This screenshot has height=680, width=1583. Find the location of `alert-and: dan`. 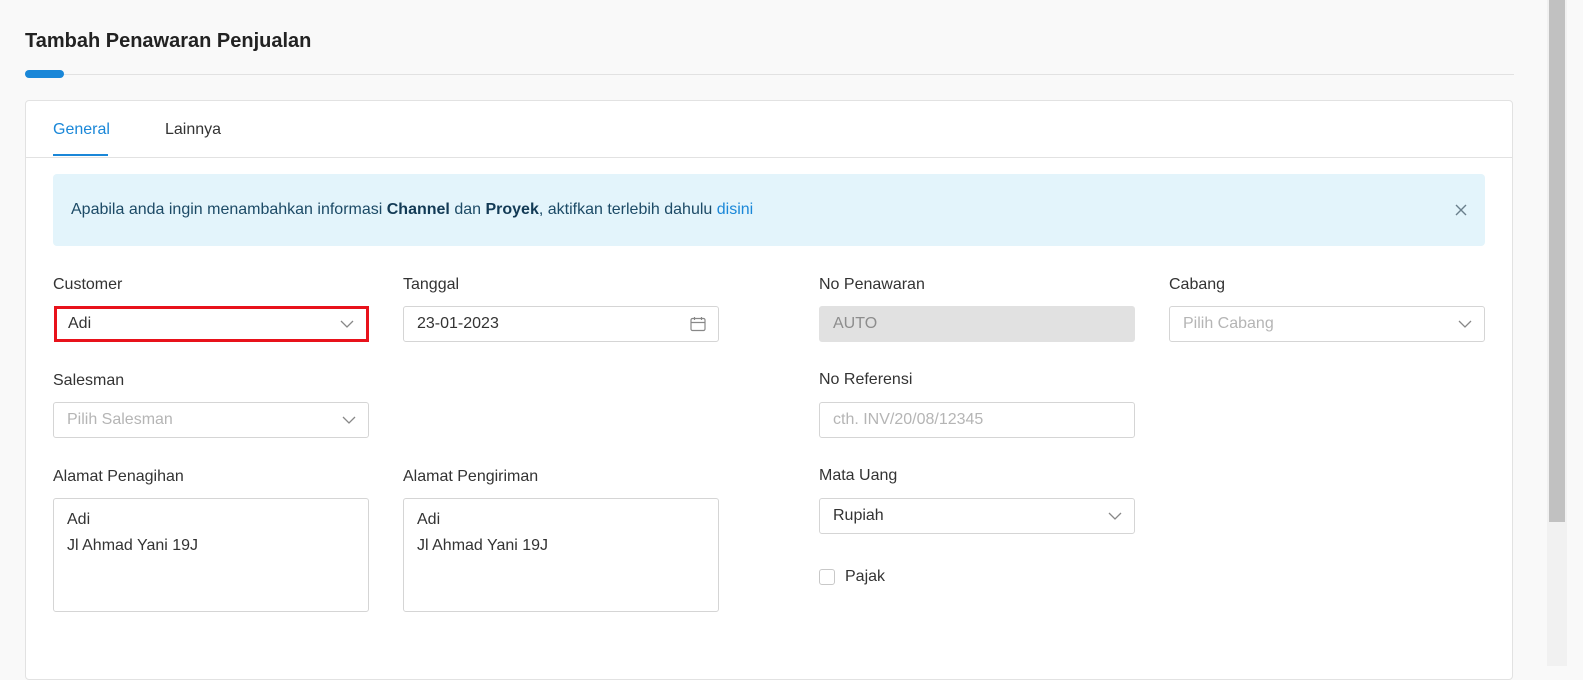

alert-and: dan is located at coordinates (467, 209).